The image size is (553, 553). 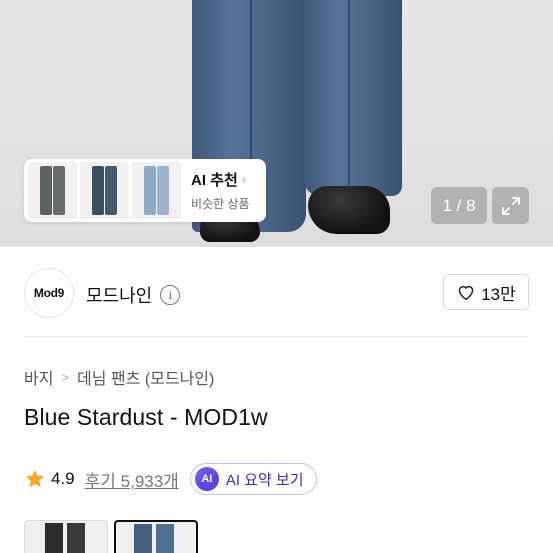 What do you see at coordinates (466, 293) in the screenshot?
I see `heart-icon` at bounding box center [466, 293].